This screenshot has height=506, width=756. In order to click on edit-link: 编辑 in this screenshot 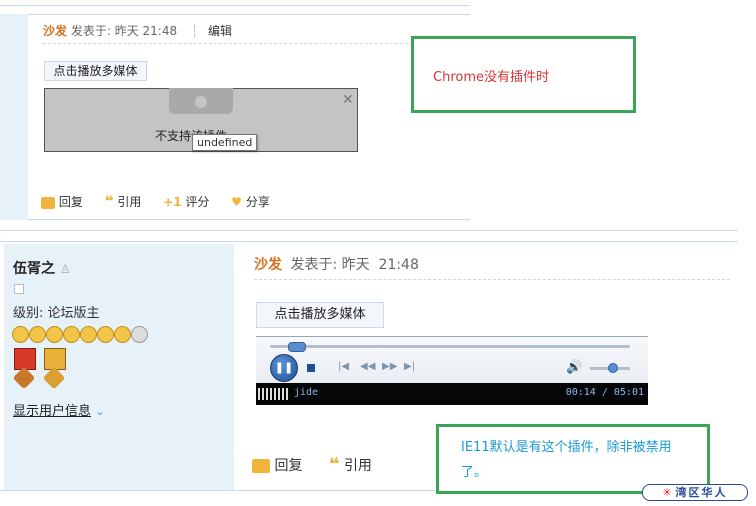, I will do `click(220, 31)`.